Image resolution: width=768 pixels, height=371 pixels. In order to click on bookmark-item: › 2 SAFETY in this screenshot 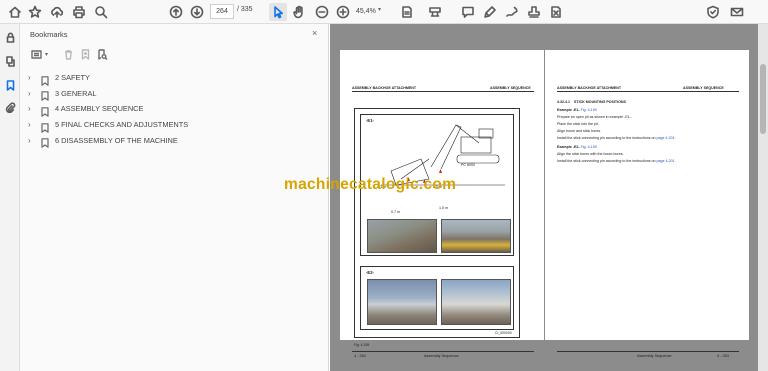, I will do `click(174, 78)`.